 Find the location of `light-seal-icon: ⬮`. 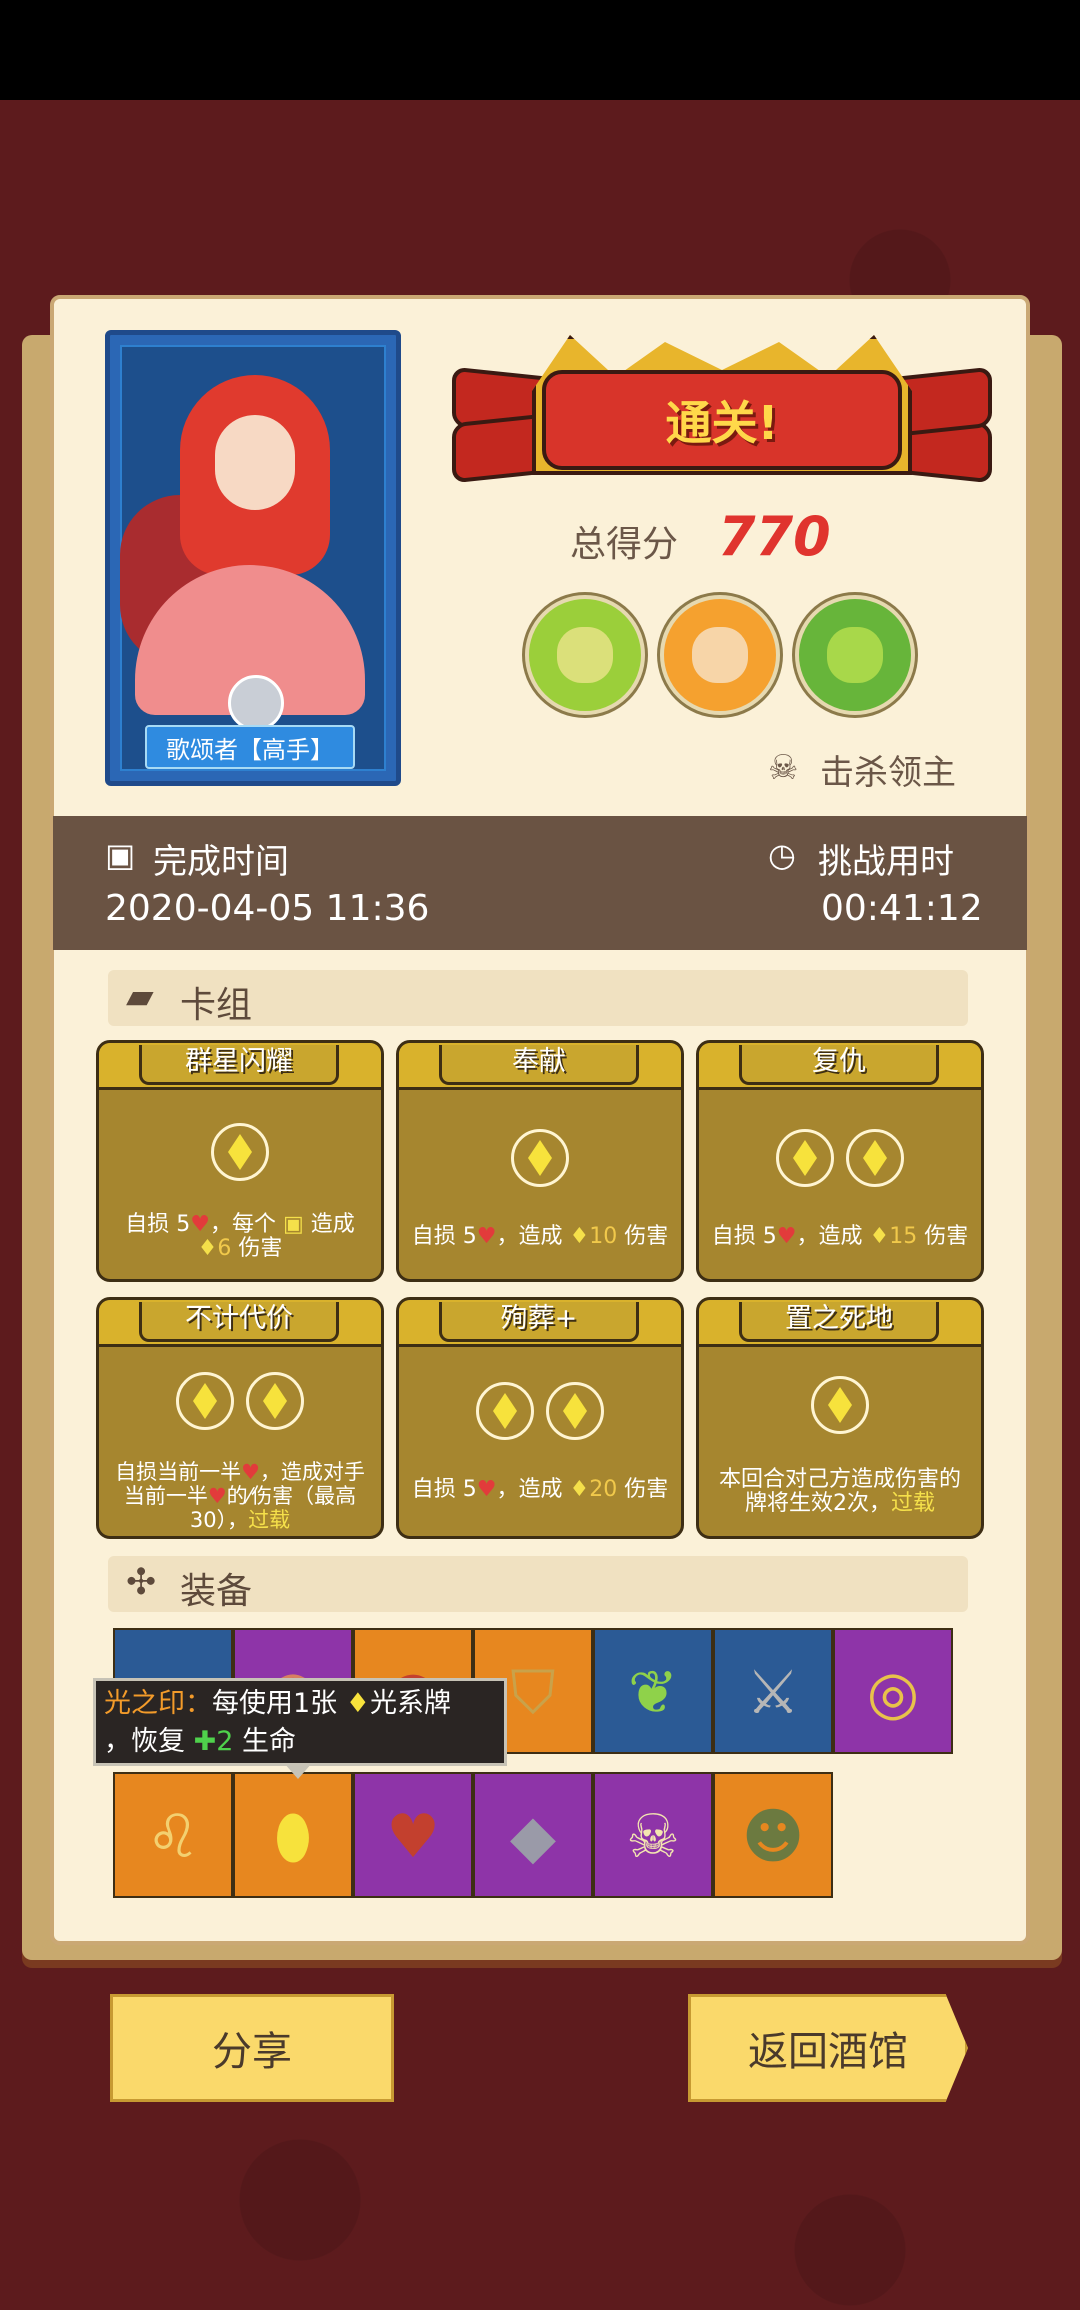

light-seal-icon: ⬮ is located at coordinates (293, 1837).